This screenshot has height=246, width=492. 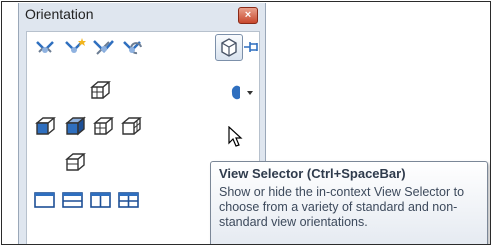 I want to click on left-view-icon, so click(x=45, y=126).